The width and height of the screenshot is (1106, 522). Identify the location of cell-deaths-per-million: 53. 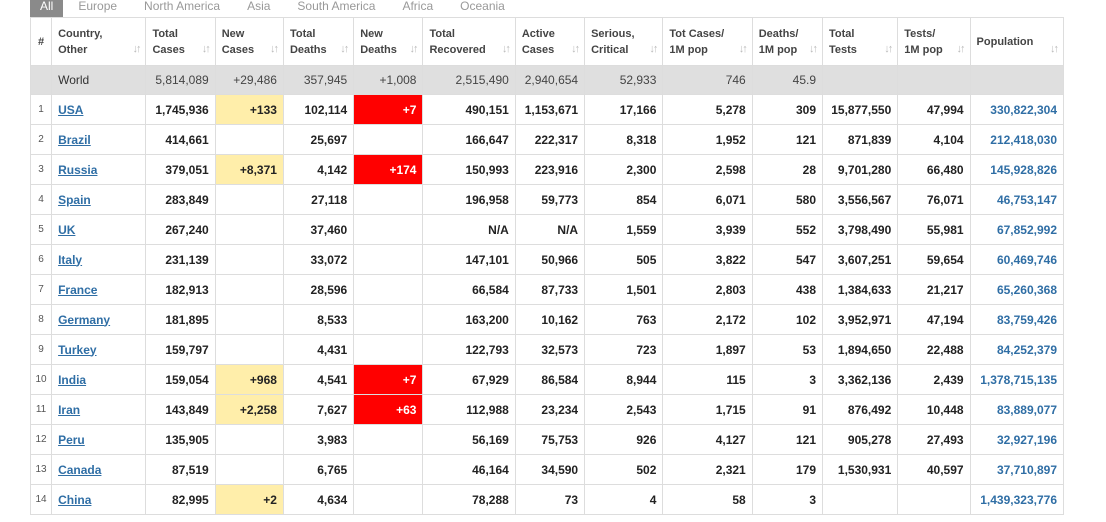
(787, 349).